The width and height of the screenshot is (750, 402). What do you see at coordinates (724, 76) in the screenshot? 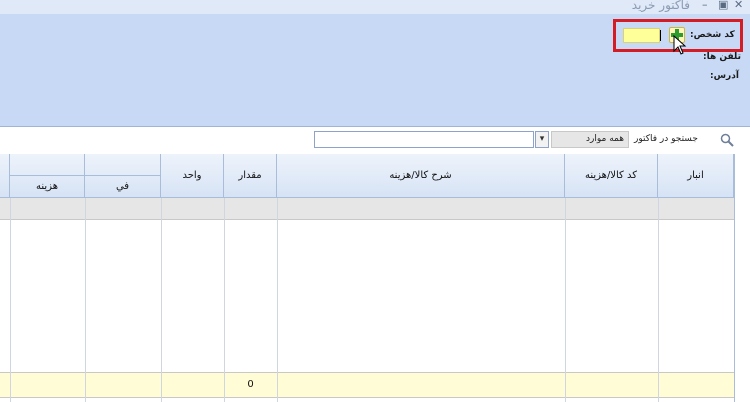
I see `address-label: آدرس:` at bounding box center [724, 76].